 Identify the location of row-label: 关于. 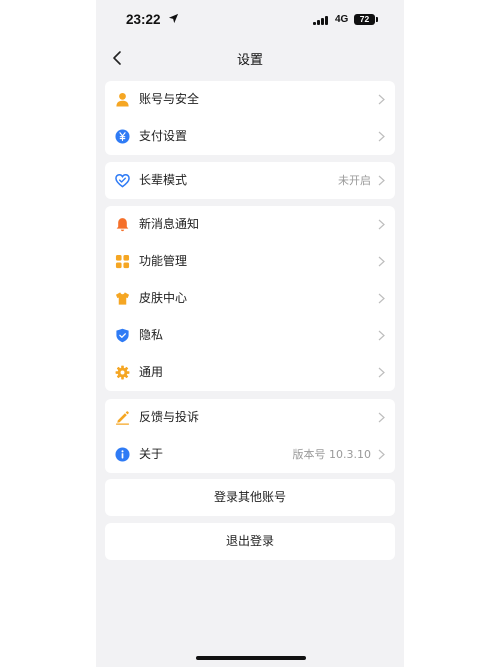
(151, 454).